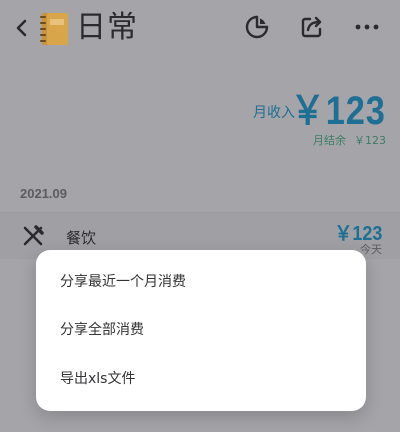 The width and height of the screenshot is (400, 432). What do you see at coordinates (81, 238) in the screenshot?
I see `record-category: 餐饮` at bounding box center [81, 238].